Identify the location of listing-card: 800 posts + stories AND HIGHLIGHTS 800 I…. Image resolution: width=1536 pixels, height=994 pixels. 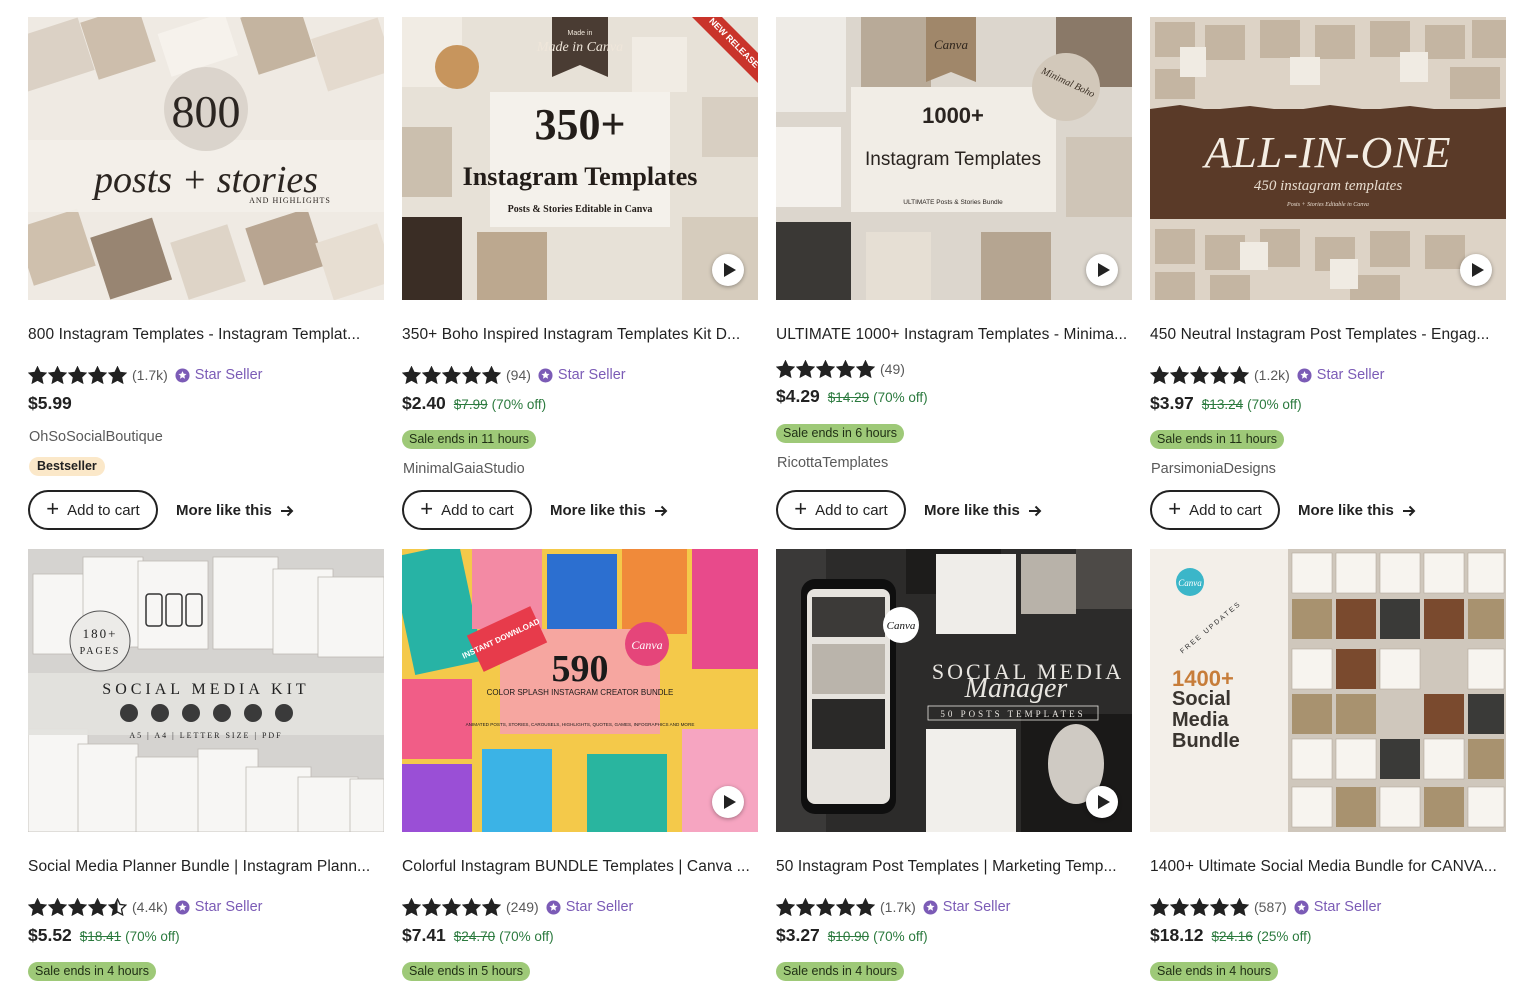
(206, 277).